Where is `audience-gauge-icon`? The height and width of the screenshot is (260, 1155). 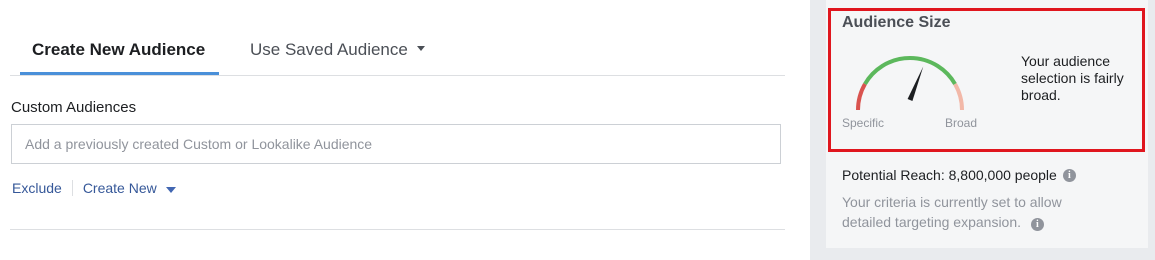 audience-gauge-icon is located at coordinates (910, 83).